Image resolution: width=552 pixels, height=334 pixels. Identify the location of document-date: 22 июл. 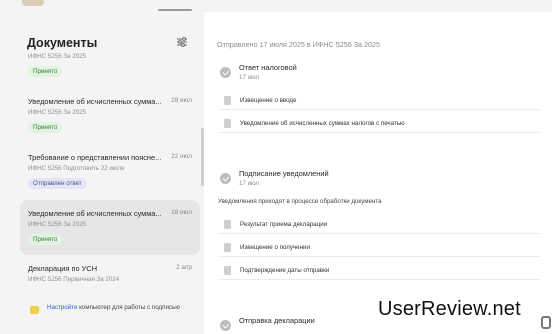
(181, 156).